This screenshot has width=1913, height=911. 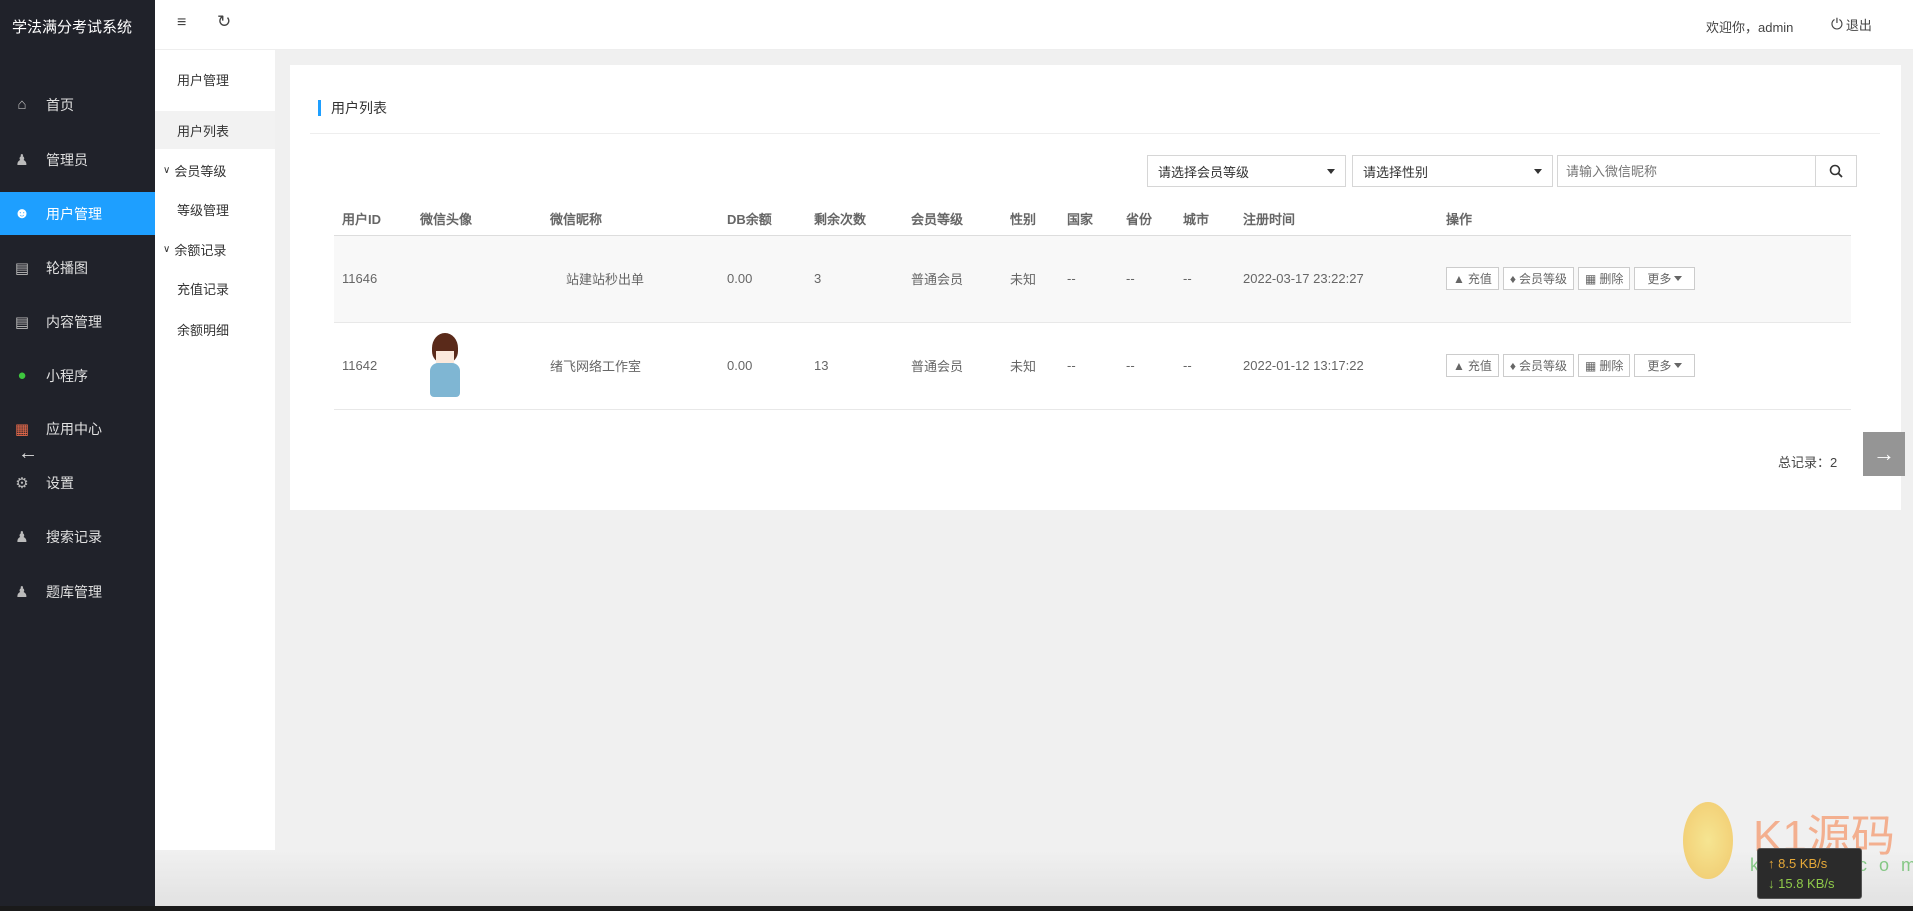 I want to click on download-speed-value: 15.8 KB/s, so click(x=1806, y=883).